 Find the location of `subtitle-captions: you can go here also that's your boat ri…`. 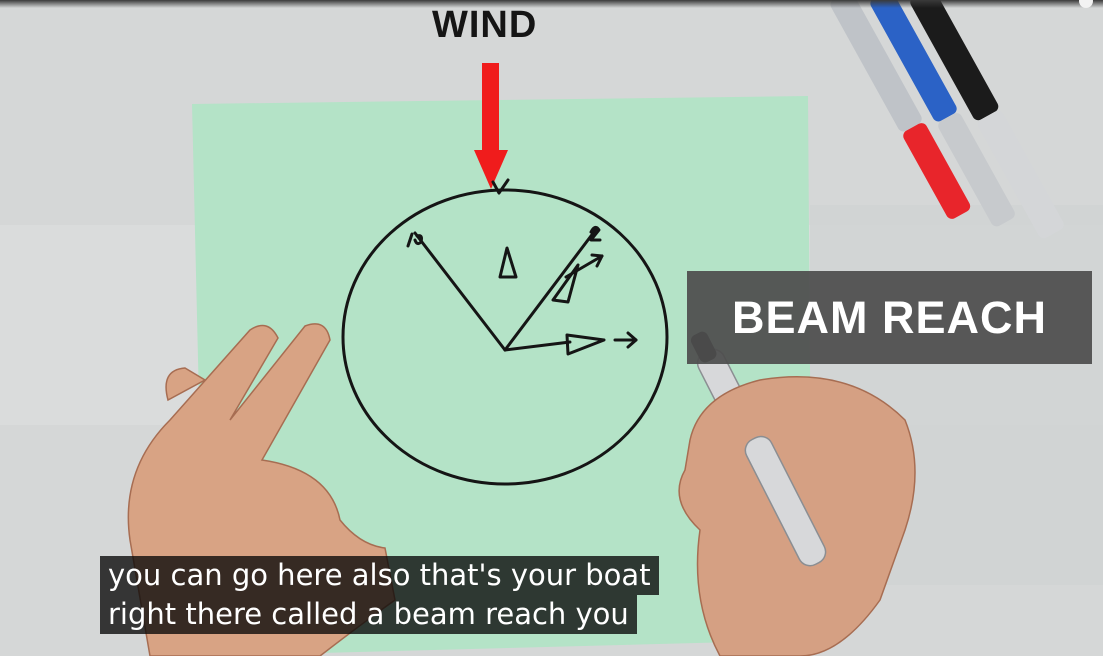

subtitle-captions: you can go here also that's your boat ri… is located at coordinates (379, 595).